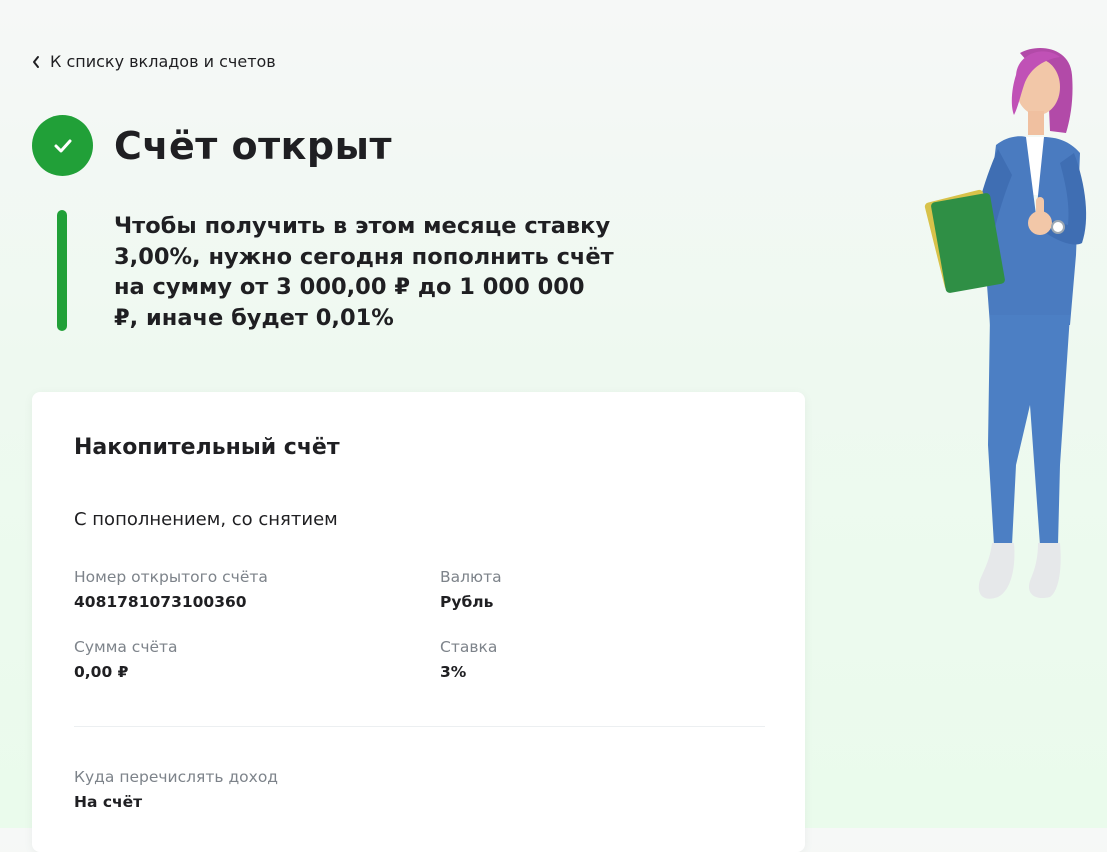 The image size is (1107, 852). What do you see at coordinates (206, 519) in the screenshot?
I see `card-subtitle: С пополнением, со снятием` at bounding box center [206, 519].